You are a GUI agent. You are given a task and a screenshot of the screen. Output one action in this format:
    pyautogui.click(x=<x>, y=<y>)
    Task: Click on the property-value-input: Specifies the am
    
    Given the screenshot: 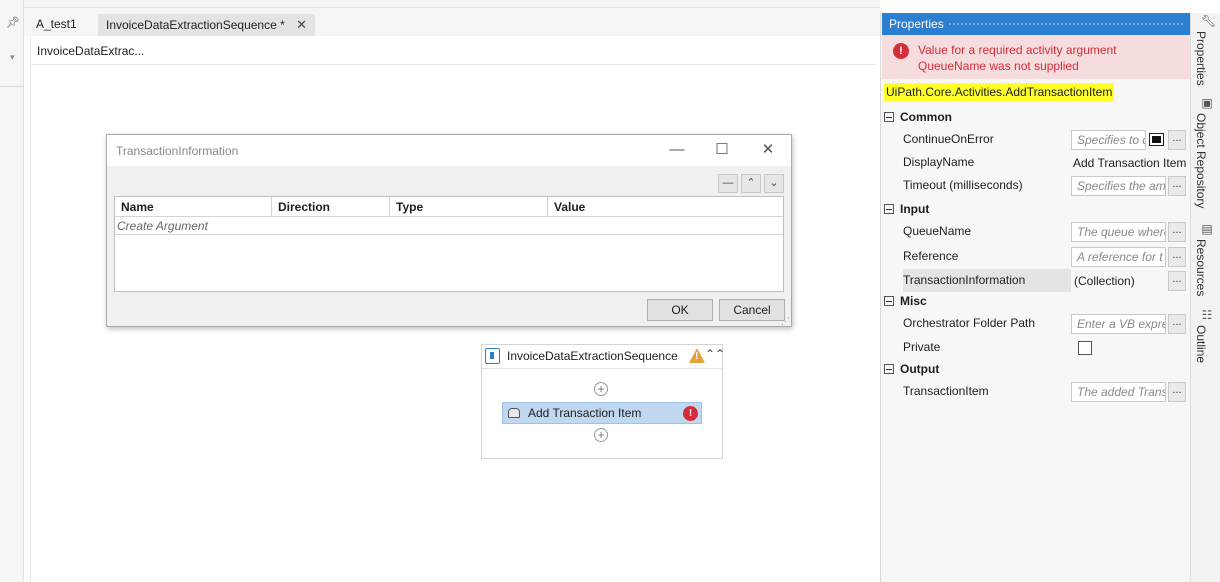 What is the action you would take?
    pyautogui.click(x=1118, y=186)
    